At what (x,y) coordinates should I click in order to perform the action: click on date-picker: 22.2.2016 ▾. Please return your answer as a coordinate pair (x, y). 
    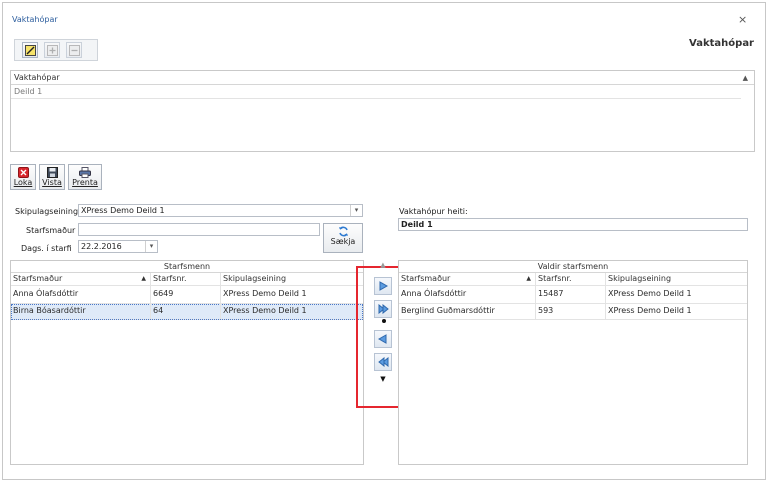
    Looking at the image, I should click on (118, 246).